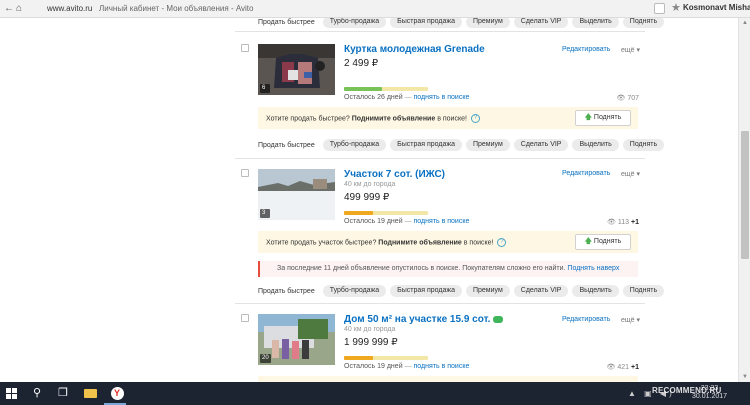  I want to click on windows-taskbar: ⚲ ❐ Y ▲ ▣ ◀) 23:33 30.01.2017, so click(375, 393).